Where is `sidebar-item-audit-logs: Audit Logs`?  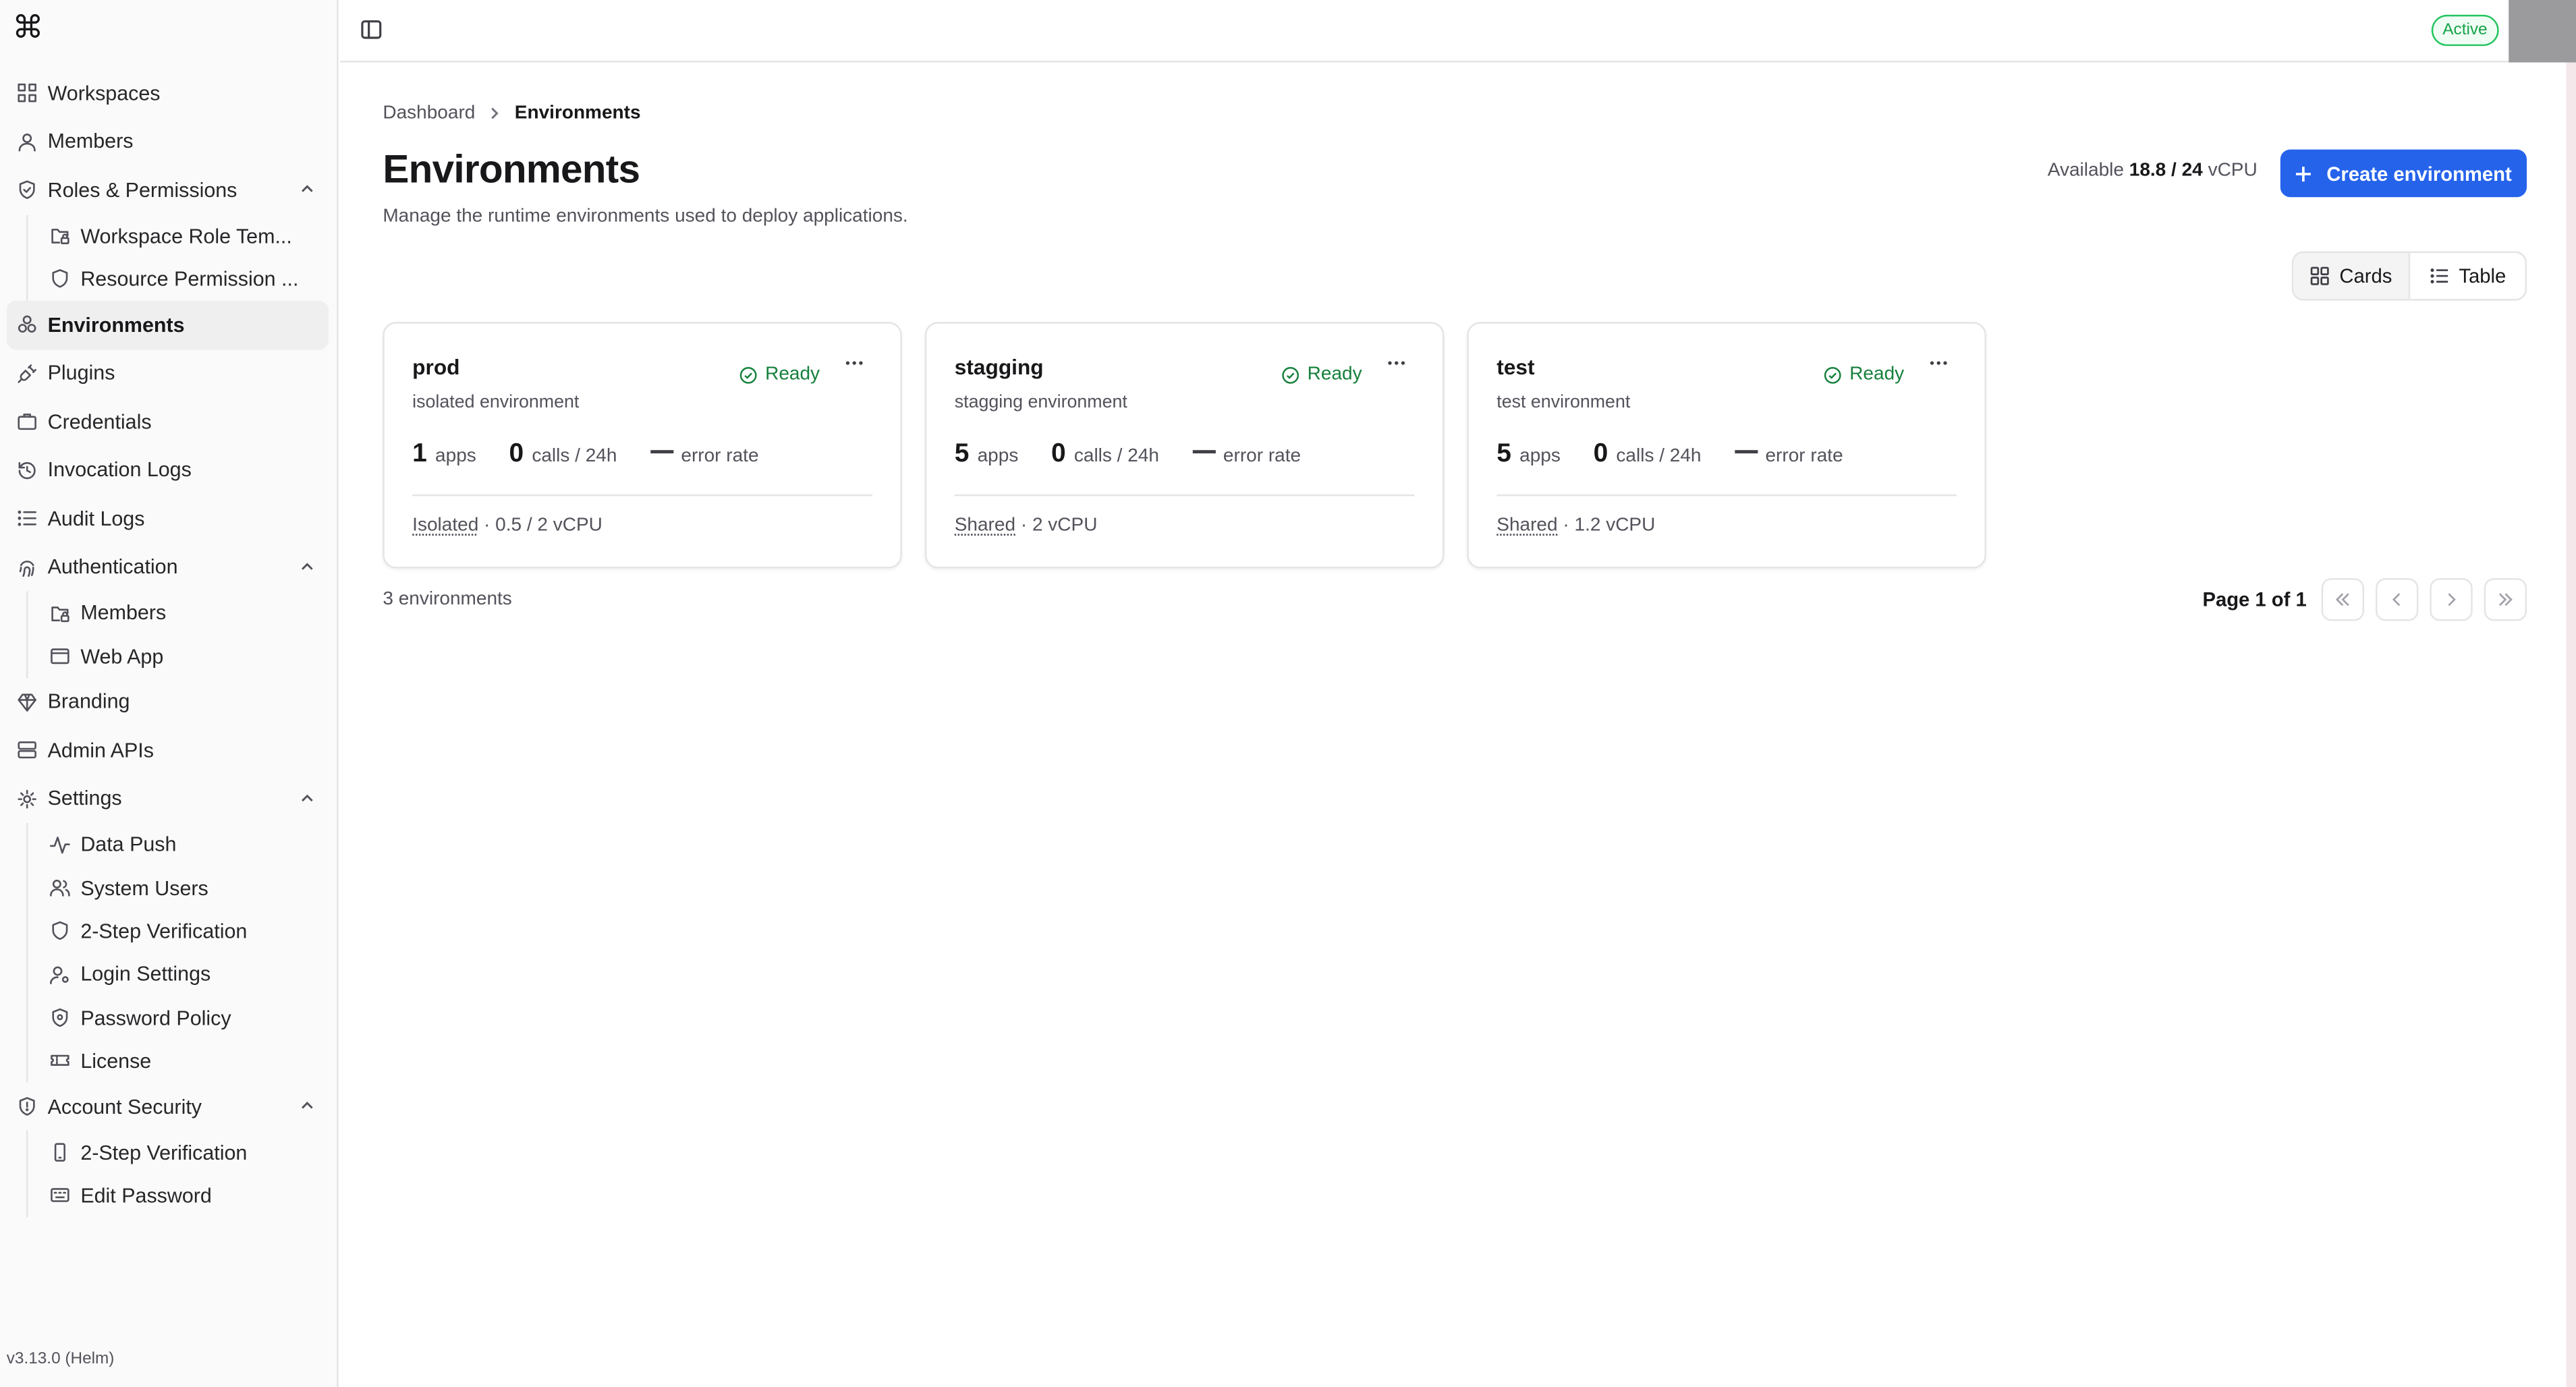
sidebar-item-audit-logs: Audit Logs is located at coordinates (168, 518).